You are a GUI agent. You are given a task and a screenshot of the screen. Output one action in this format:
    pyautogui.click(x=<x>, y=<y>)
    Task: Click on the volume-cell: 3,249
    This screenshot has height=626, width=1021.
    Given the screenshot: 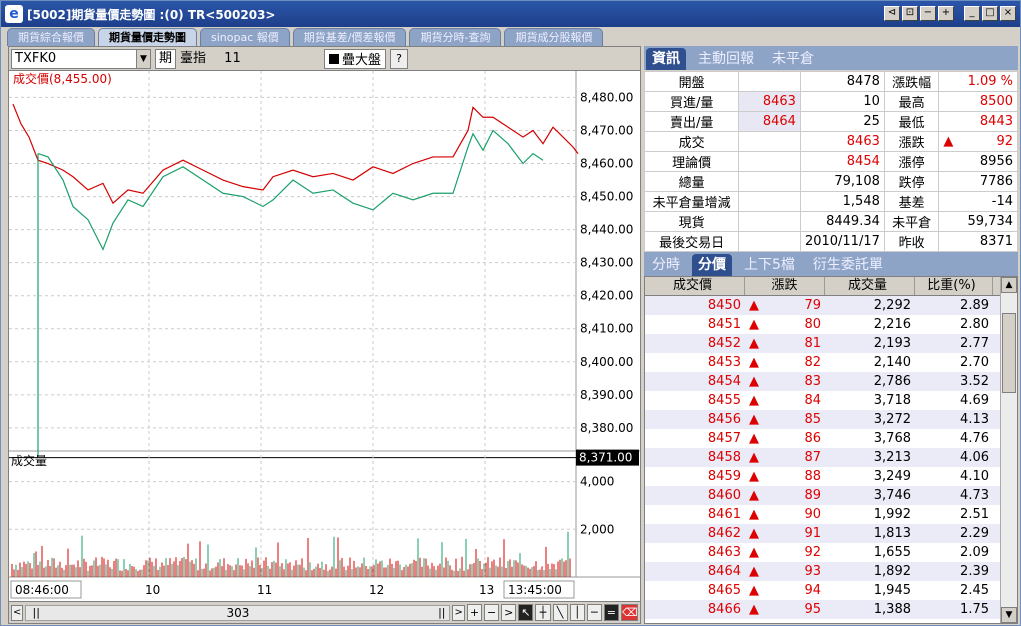 What is the action you would take?
    pyautogui.click(x=892, y=476)
    